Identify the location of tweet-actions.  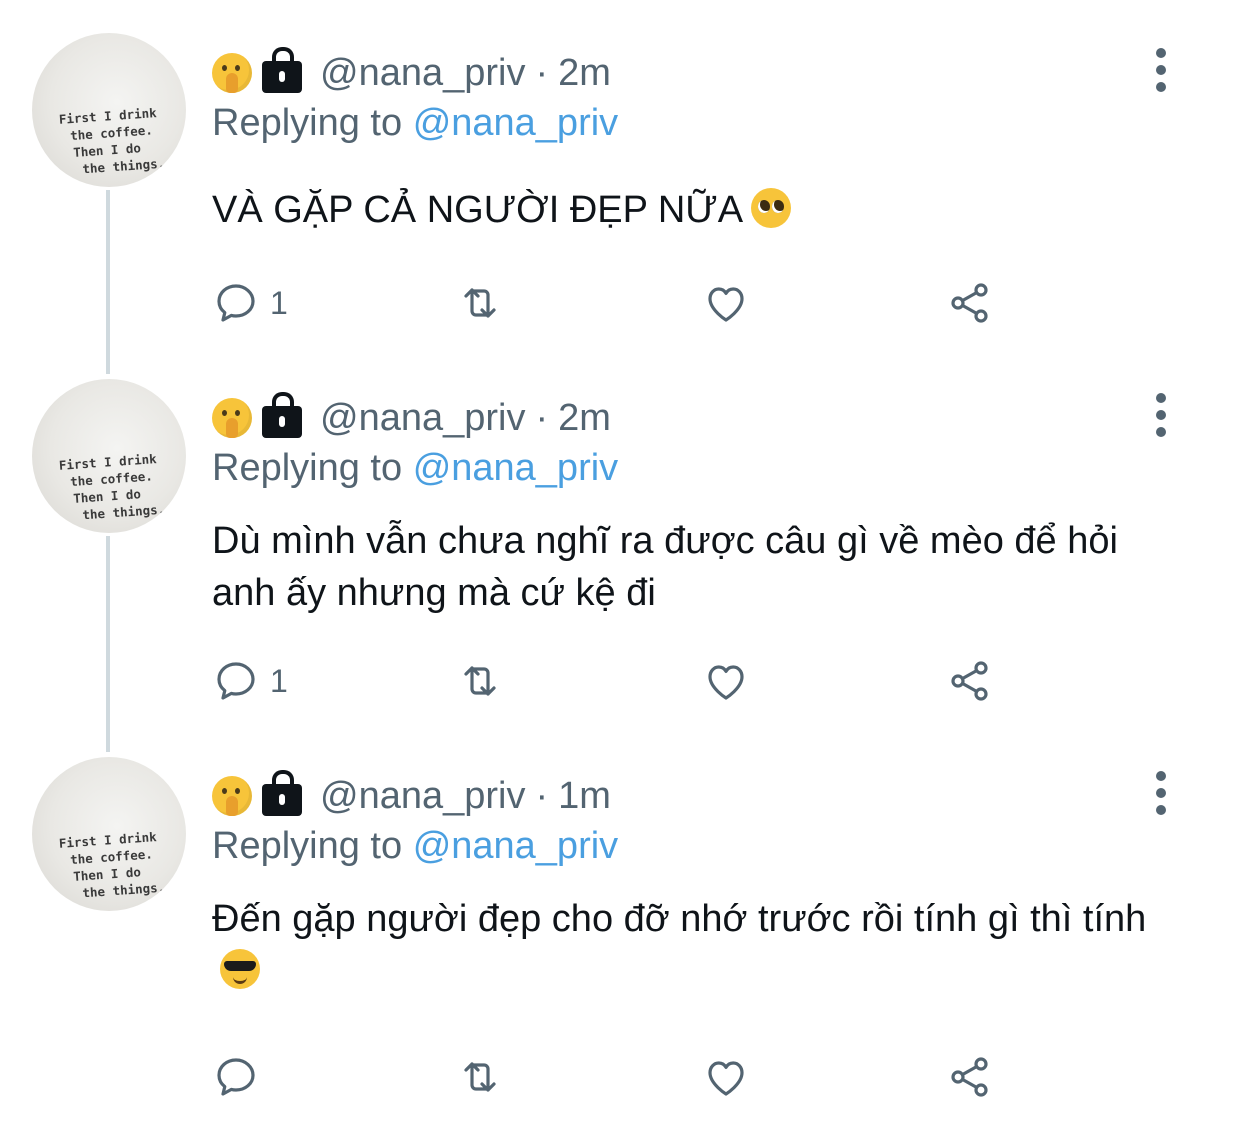
(612, 1077).